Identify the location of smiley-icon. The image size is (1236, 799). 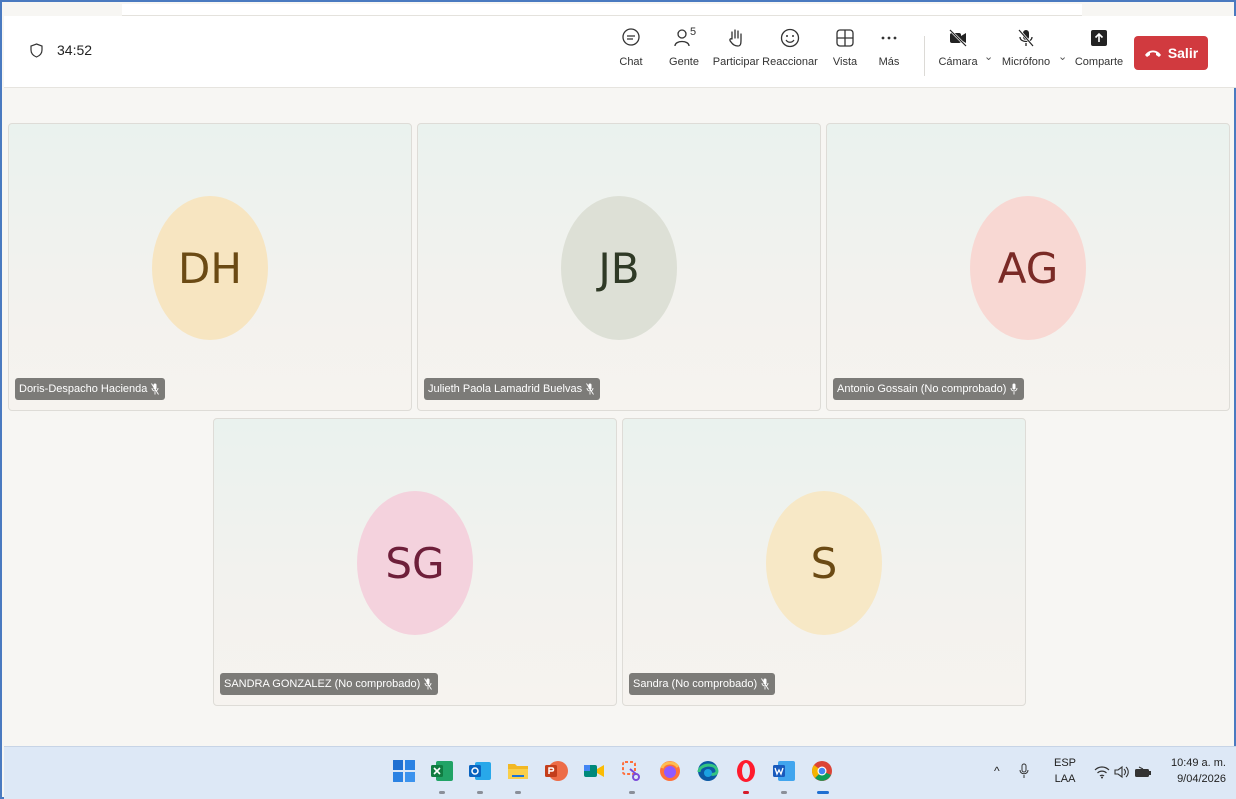
(790, 38).